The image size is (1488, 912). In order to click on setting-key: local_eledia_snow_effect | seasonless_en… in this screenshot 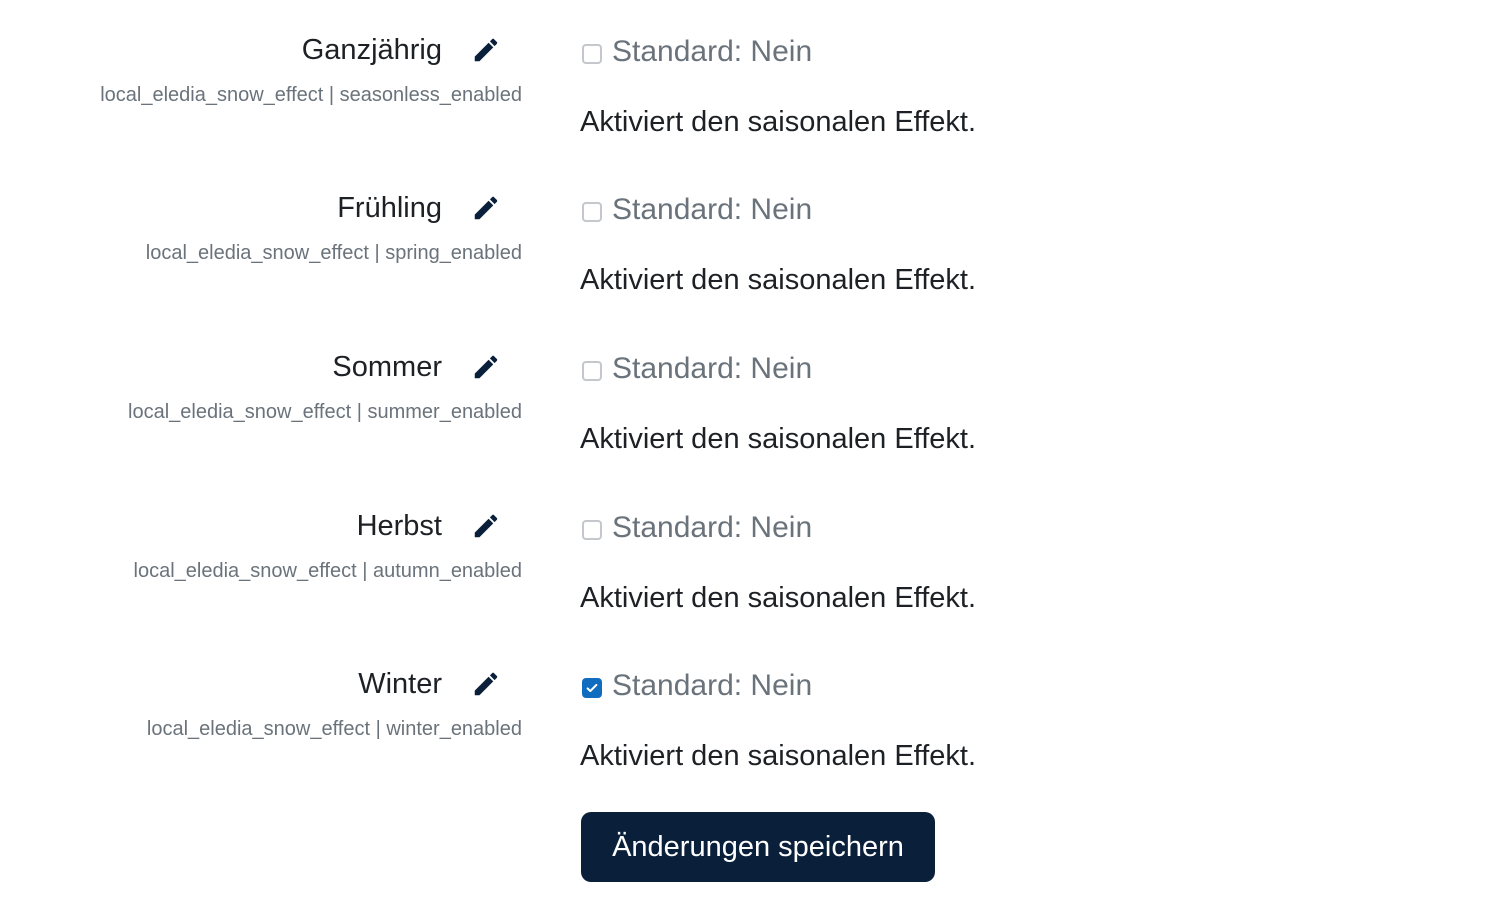, I will do `click(311, 95)`.